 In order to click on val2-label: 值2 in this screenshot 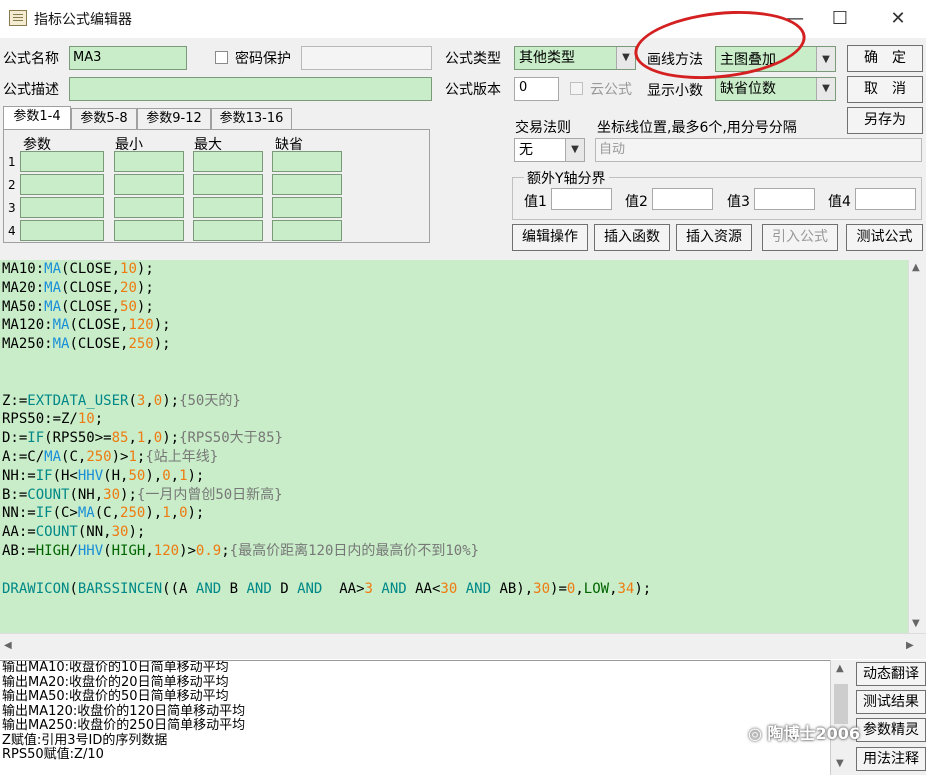, I will do `click(636, 202)`.